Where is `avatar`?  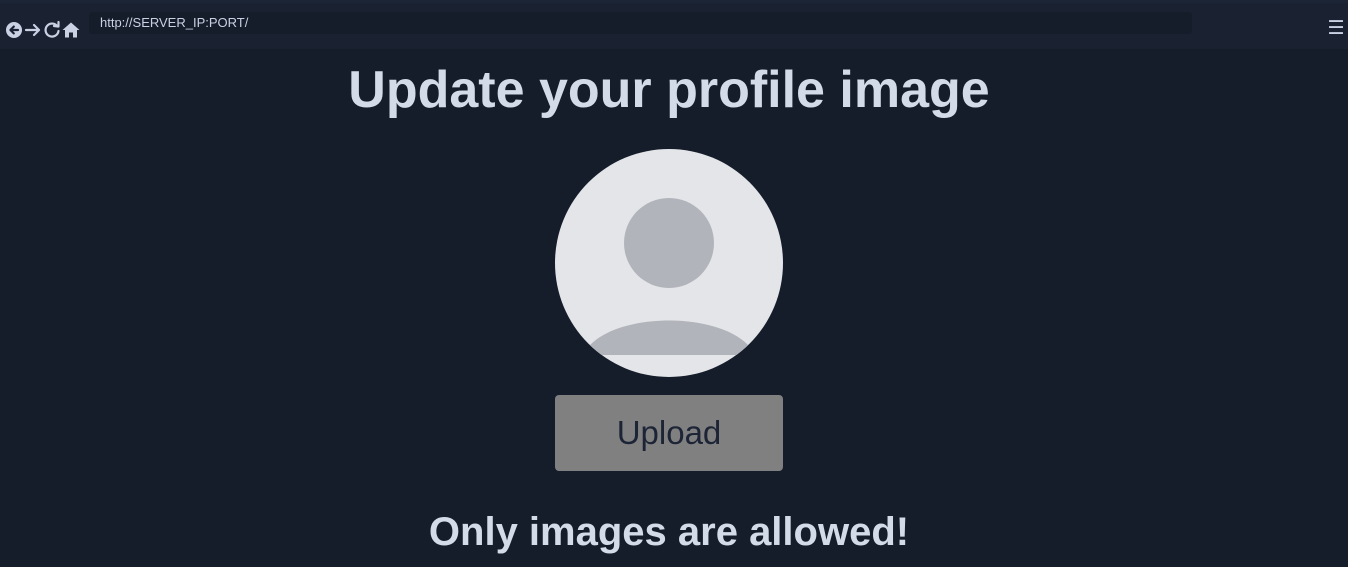 avatar is located at coordinates (669, 263).